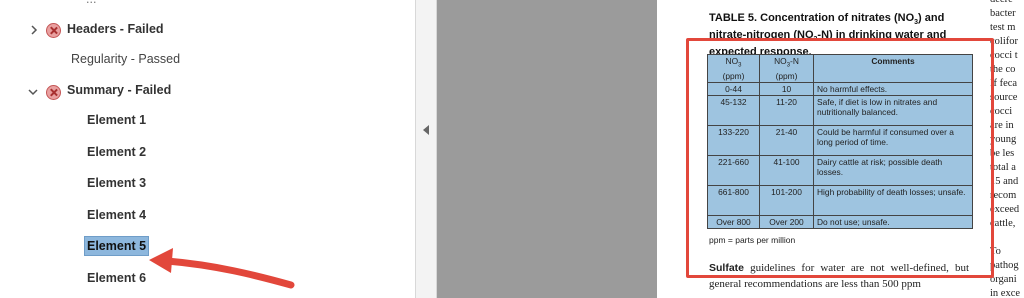  What do you see at coordinates (116, 215) in the screenshot?
I see `tree-item-element-4: Element 4` at bounding box center [116, 215].